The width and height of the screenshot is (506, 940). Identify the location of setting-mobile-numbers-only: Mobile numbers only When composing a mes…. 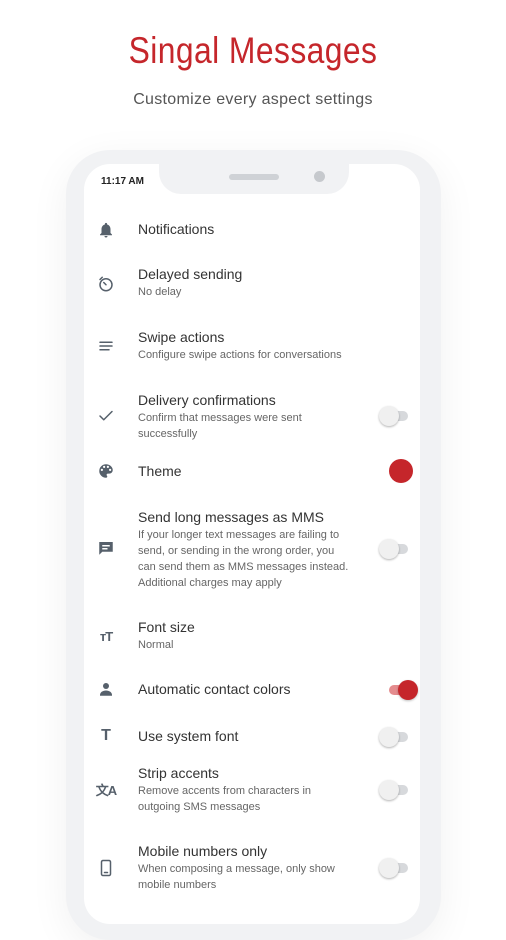
(252, 867).